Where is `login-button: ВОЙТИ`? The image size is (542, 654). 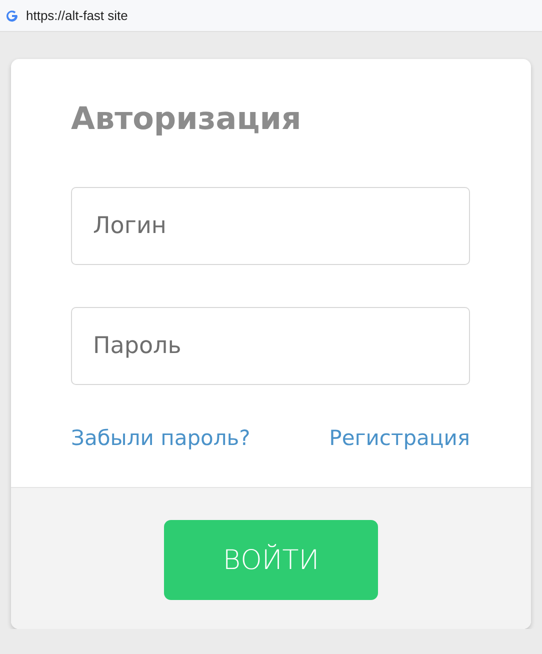 login-button: ВОЙТИ is located at coordinates (271, 560).